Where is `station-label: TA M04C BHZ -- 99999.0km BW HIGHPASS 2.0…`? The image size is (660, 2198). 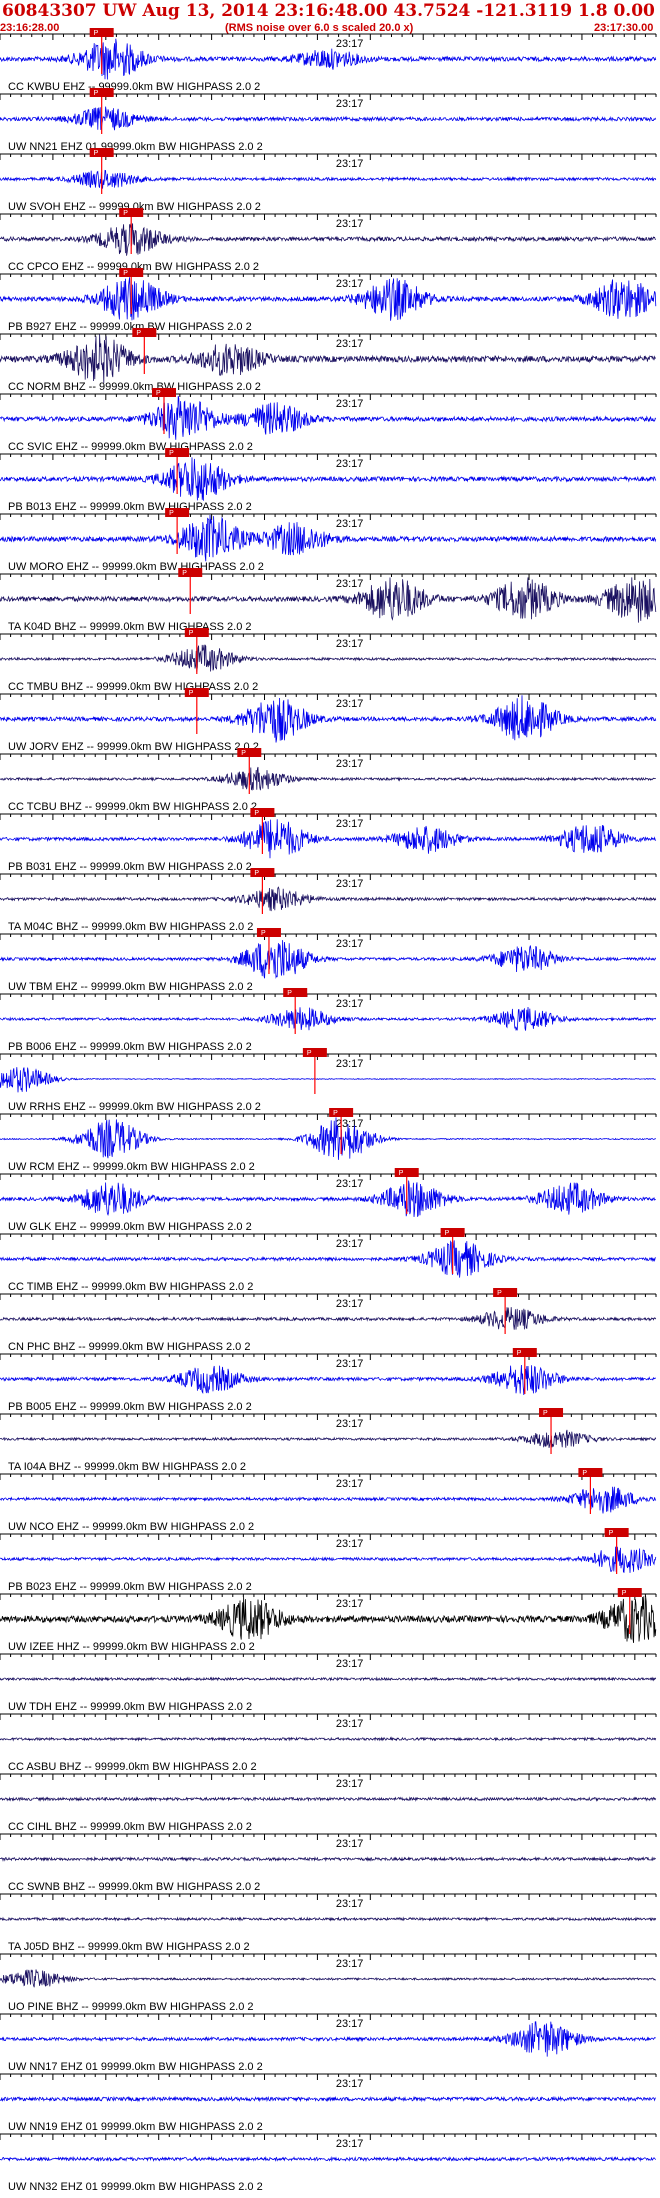
station-label: TA M04C BHZ -- 99999.0km BW HIGHPASS 2.0… is located at coordinates (130, 927).